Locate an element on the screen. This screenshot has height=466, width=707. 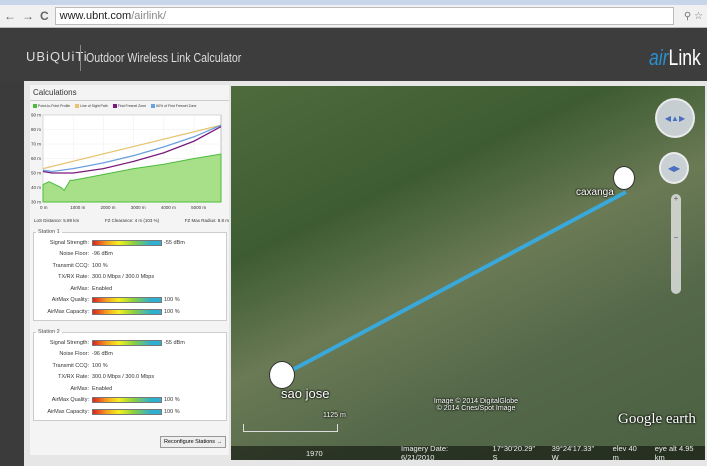
scale-label: 1125 m is located at coordinates (334, 415).